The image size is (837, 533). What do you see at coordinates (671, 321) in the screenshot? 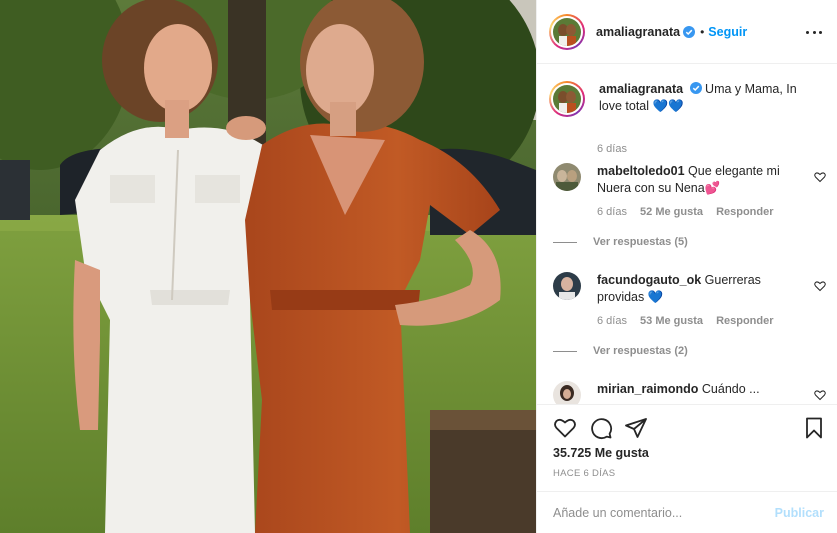
I see `comment-likes: 53 Me gusta` at bounding box center [671, 321].